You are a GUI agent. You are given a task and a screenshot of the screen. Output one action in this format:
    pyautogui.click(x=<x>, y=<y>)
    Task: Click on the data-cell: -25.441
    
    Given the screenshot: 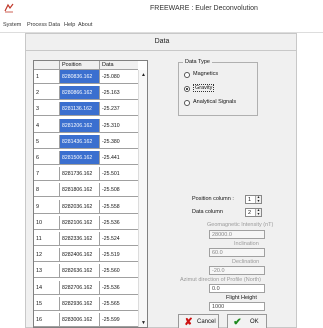 What is the action you would take?
    pyautogui.click(x=119, y=158)
    